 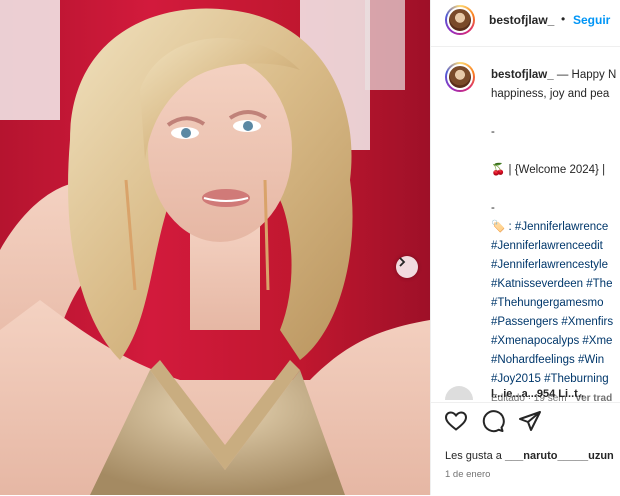 What do you see at coordinates (557, 170) in the screenshot?
I see `caption-line: | {Welcome 2024} |` at bounding box center [557, 170].